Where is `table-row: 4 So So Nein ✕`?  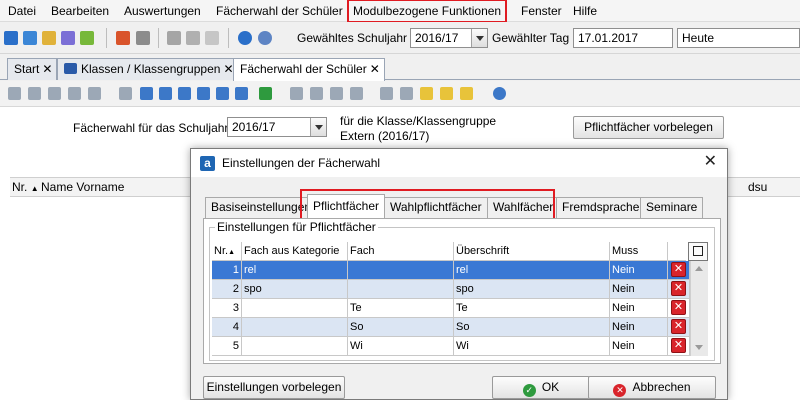 table-row: 4 So So Nein ✕ is located at coordinates (461, 327).